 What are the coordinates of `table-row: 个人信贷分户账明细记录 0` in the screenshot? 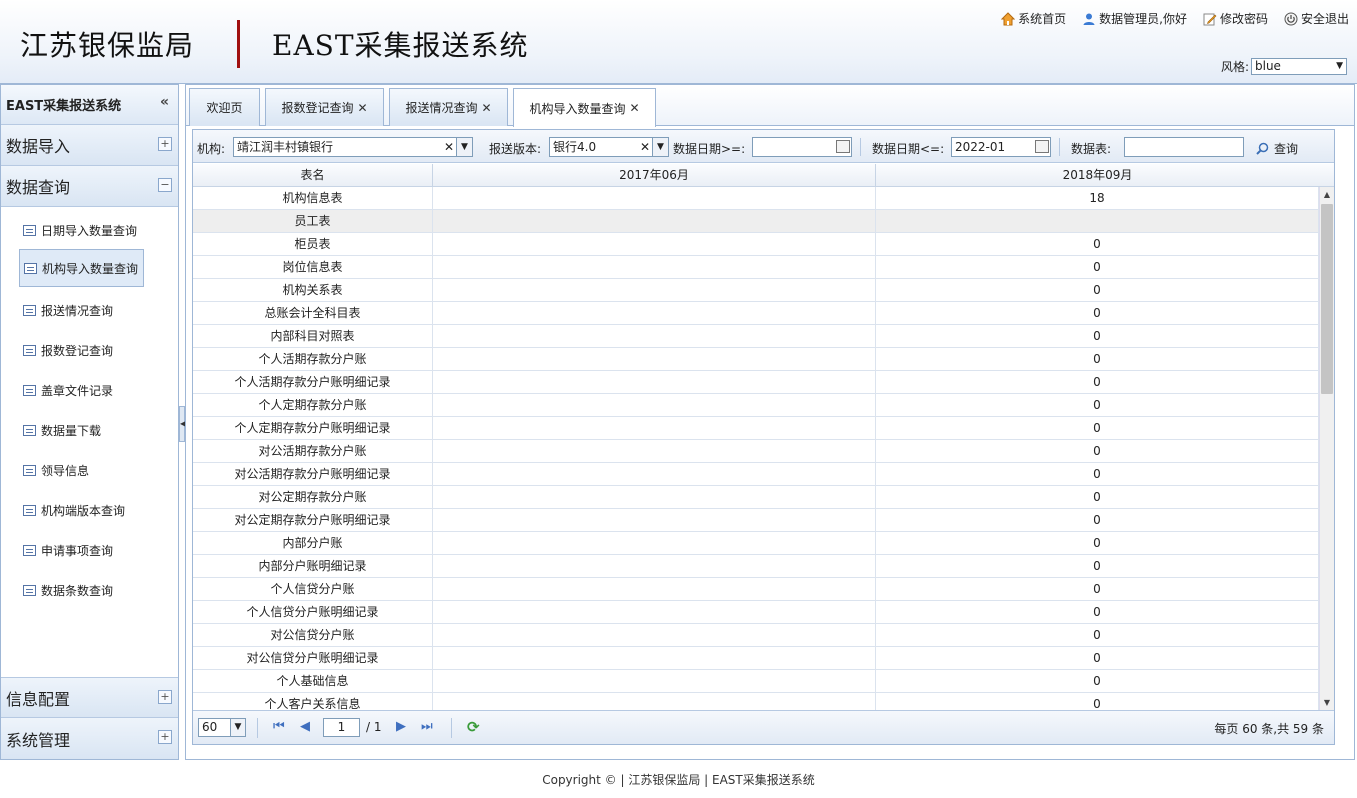 It's located at (756, 612).